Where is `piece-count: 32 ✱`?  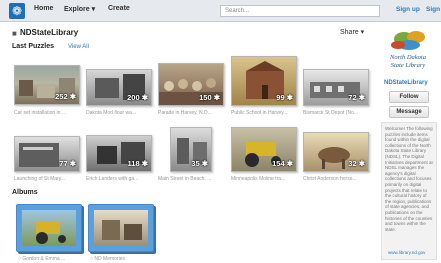
piece-count: 32 ✱ is located at coordinates (356, 163).